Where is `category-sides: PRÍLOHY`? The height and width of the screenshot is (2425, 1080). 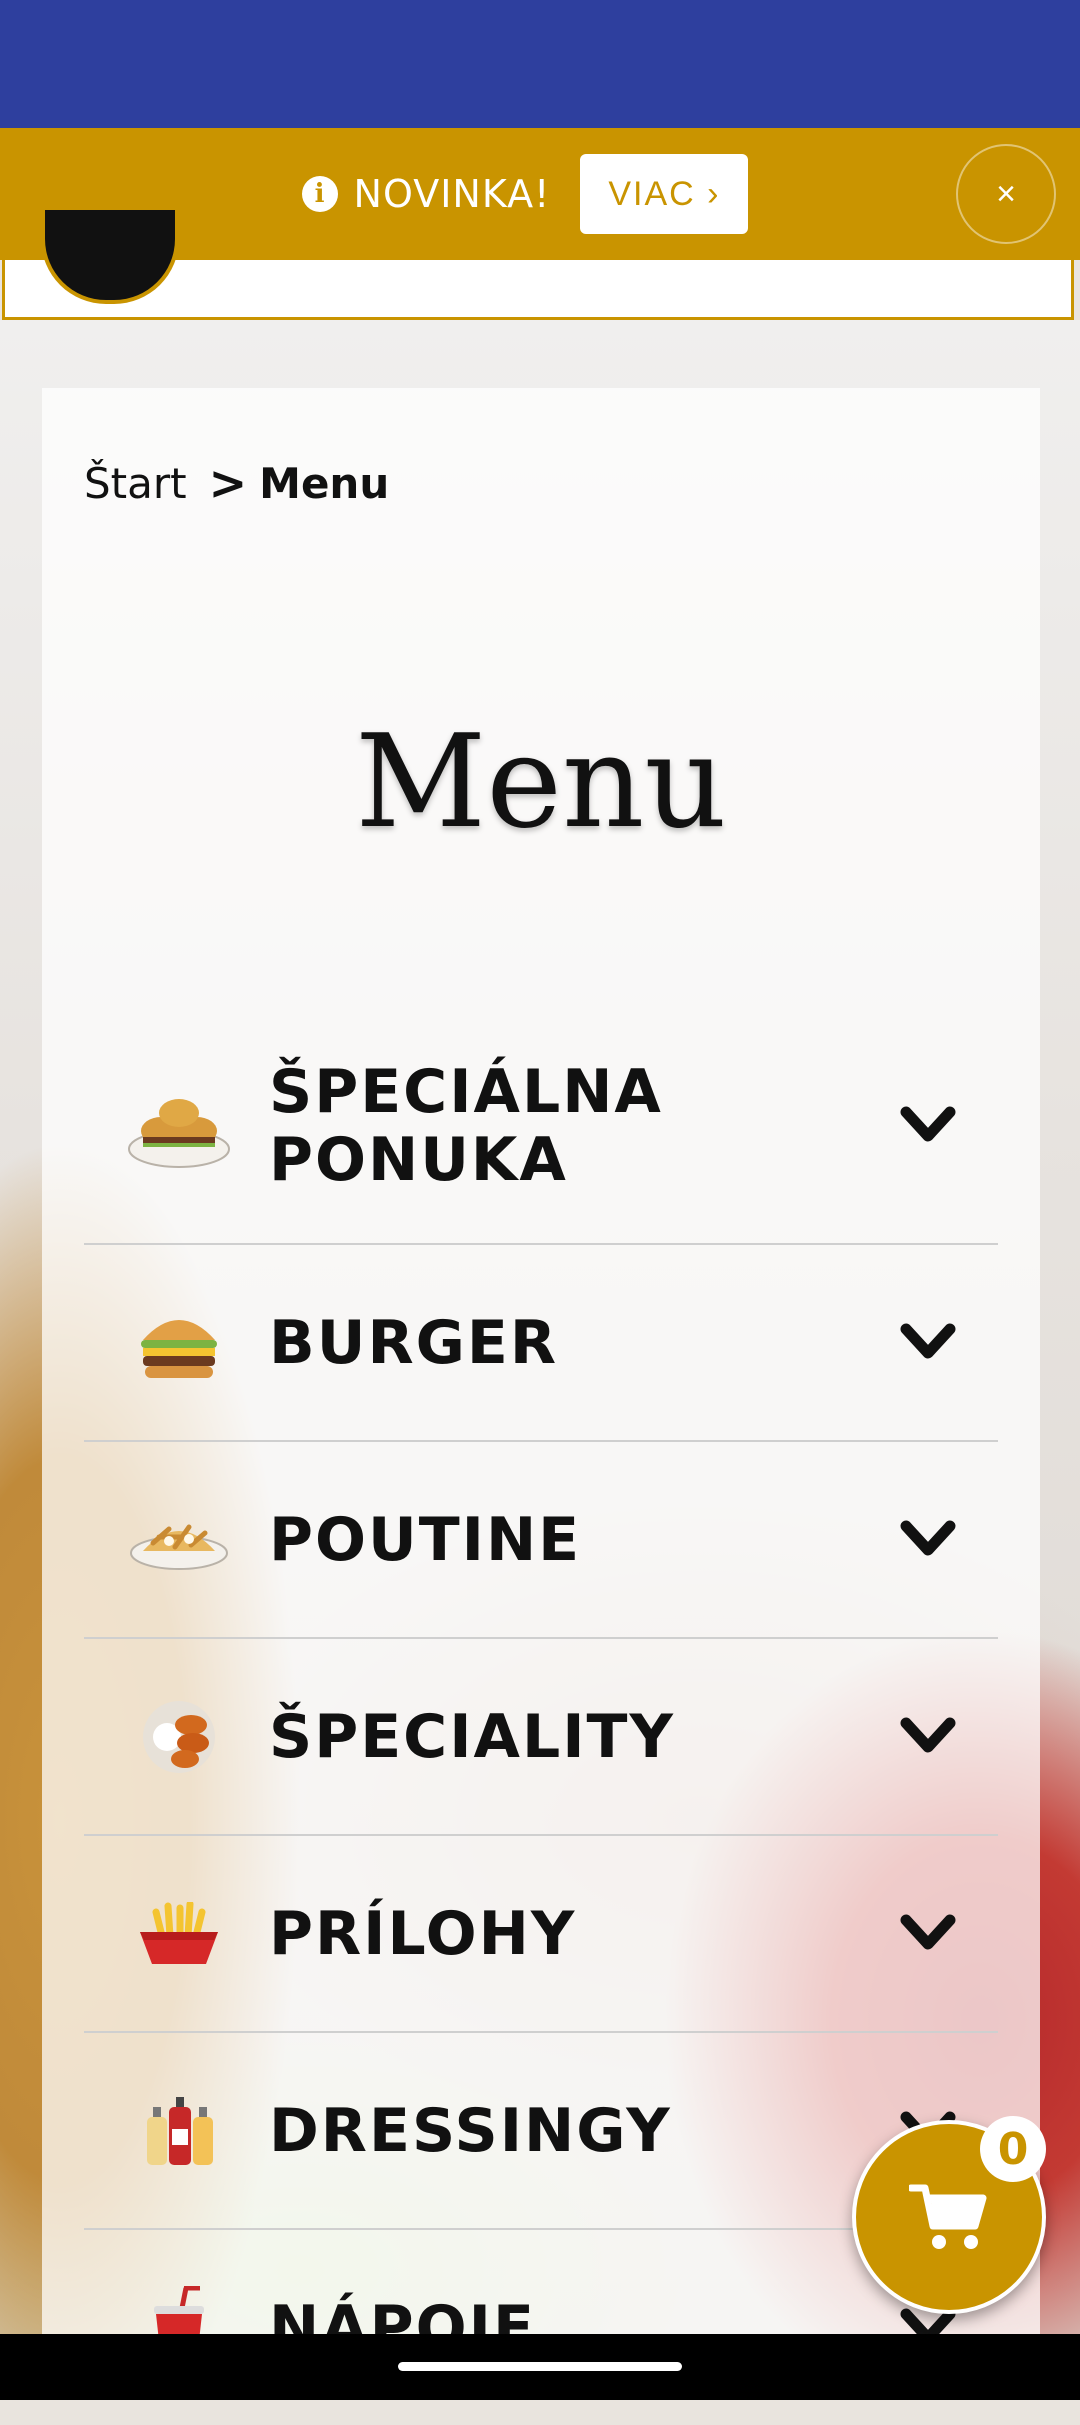
category-sides: PRÍLOHY is located at coordinates (541, 1934).